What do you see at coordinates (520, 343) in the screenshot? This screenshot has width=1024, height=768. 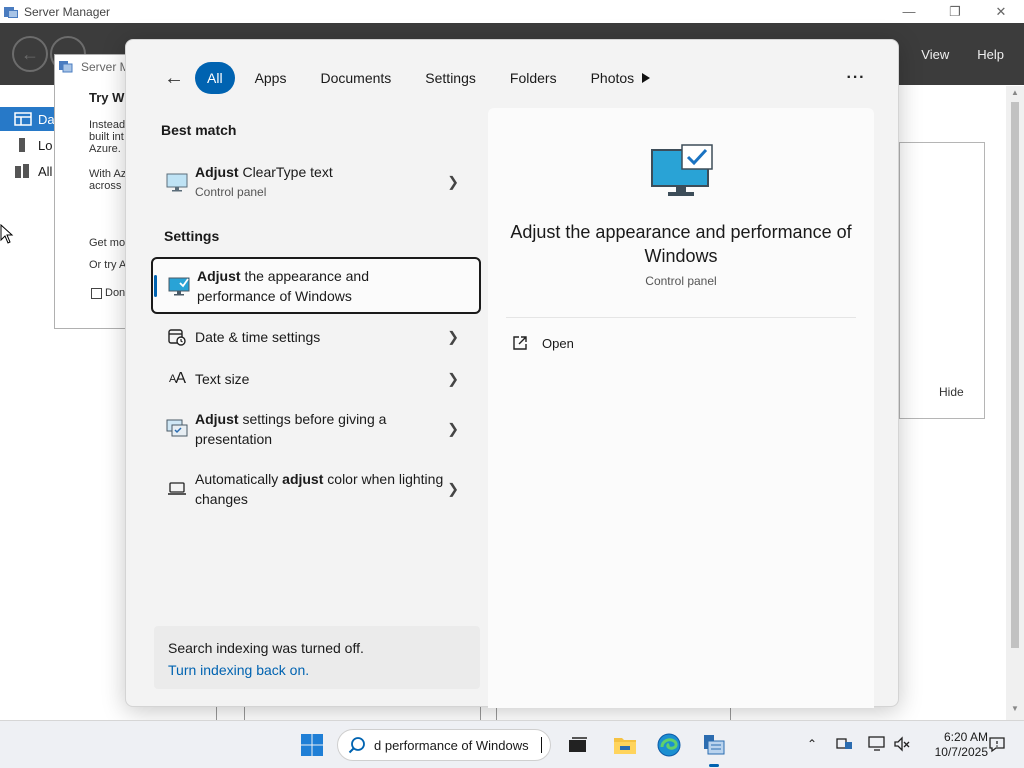 I see `open-external-icon` at bounding box center [520, 343].